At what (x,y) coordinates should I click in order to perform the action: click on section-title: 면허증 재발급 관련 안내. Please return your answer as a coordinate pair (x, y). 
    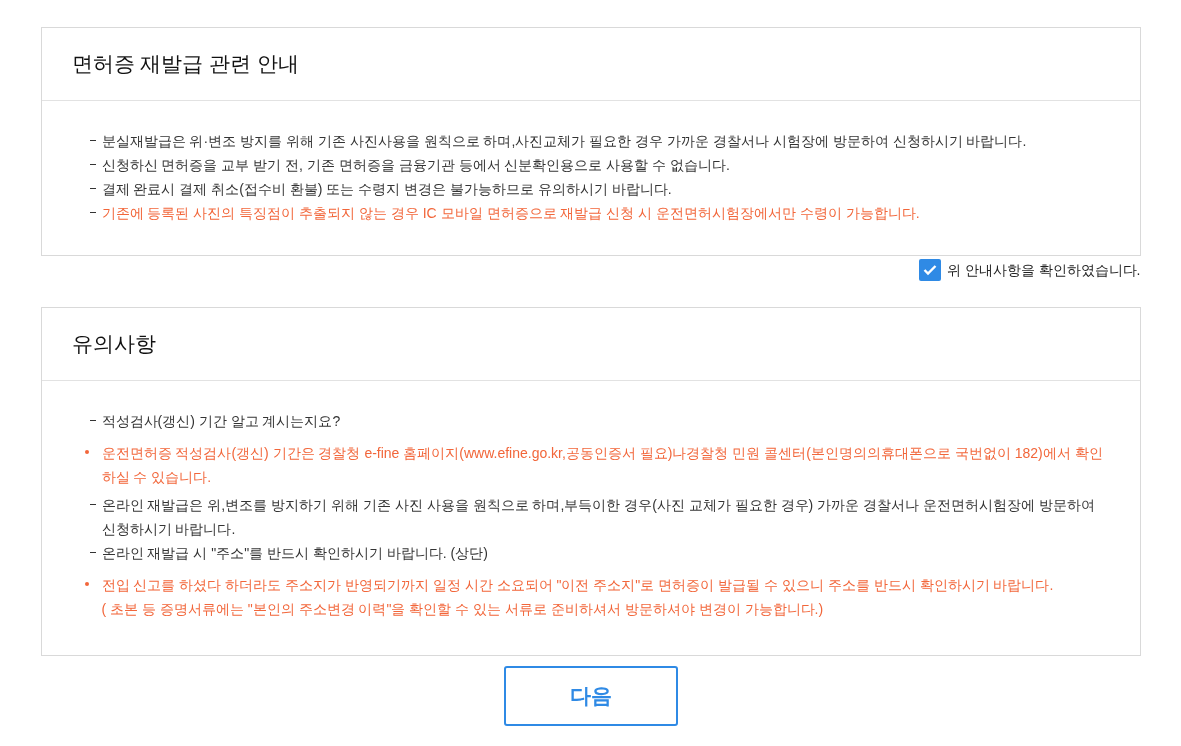
    Looking at the image, I should click on (185, 64).